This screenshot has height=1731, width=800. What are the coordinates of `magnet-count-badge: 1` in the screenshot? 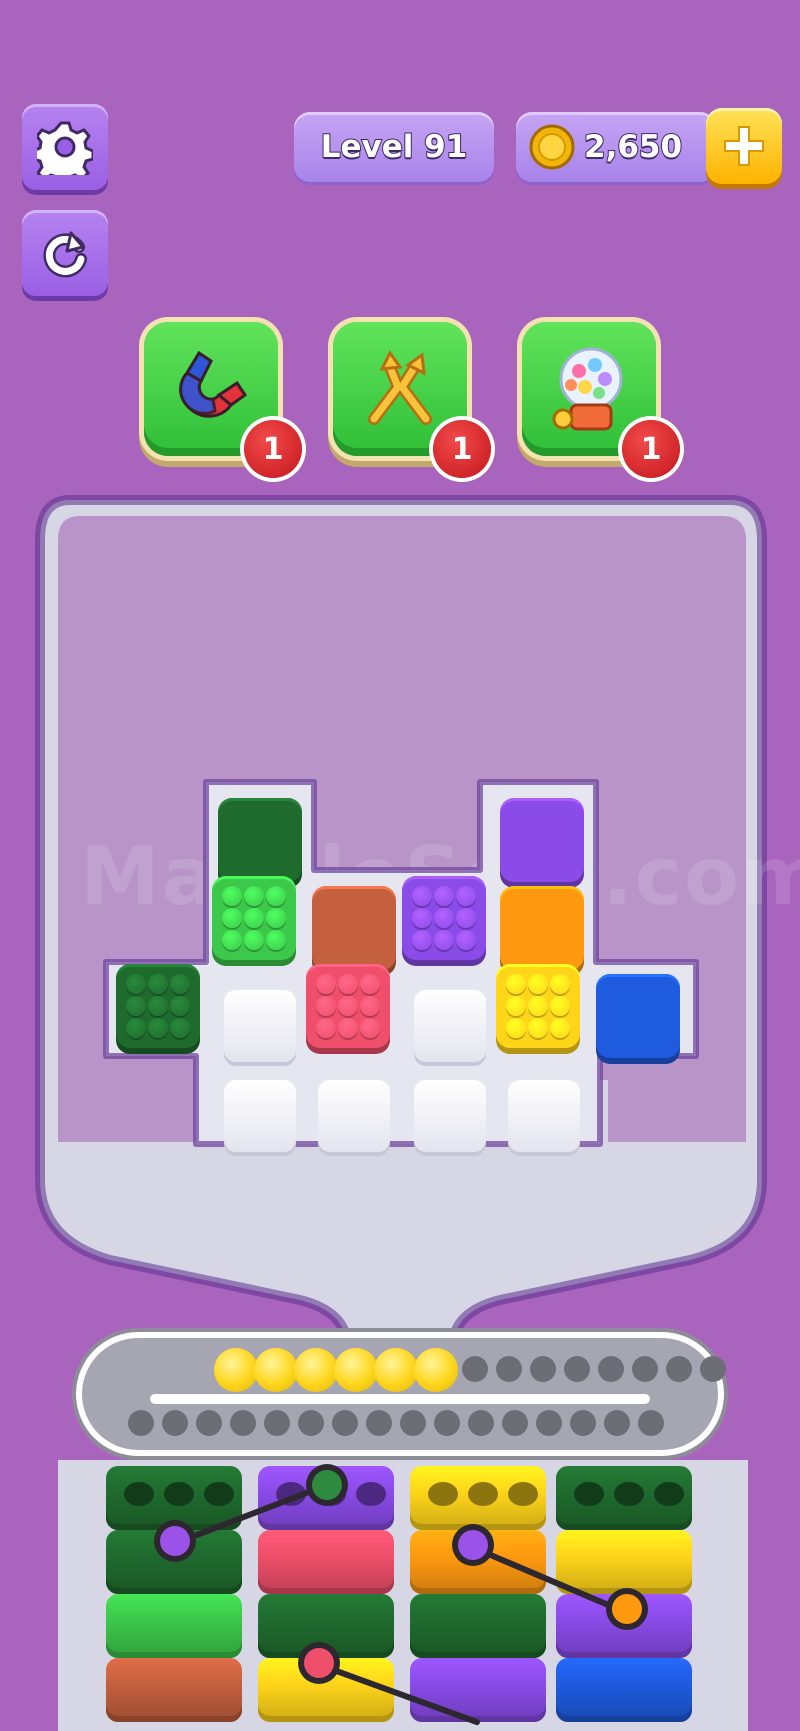 It's located at (273, 449).